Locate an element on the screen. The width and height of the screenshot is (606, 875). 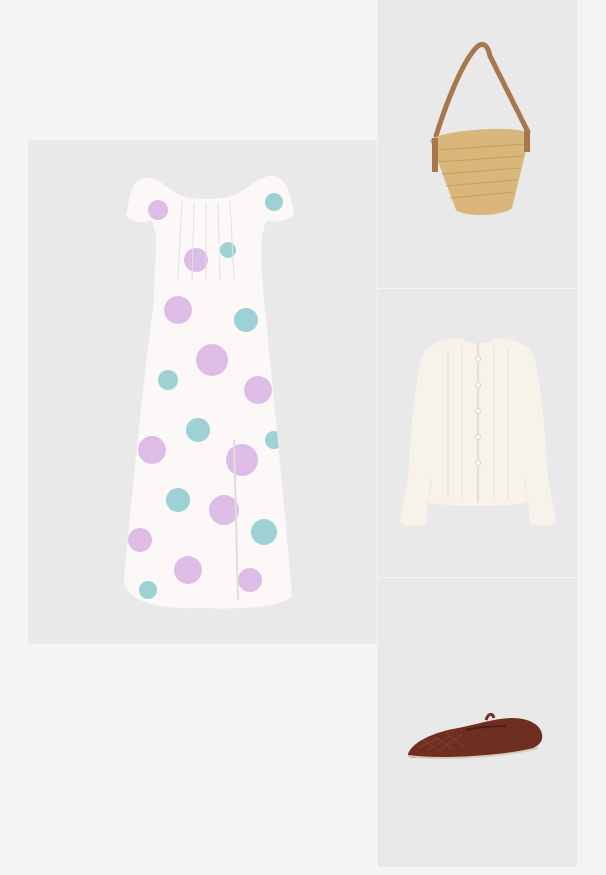
bag-panel is located at coordinates (477, 144).